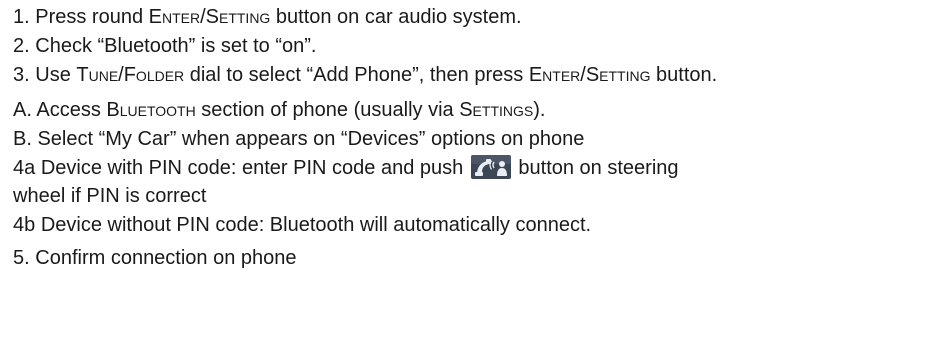 The width and height of the screenshot is (931, 355). What do you see at coordinates (598, 168) in the screenshot?
I see `step-text: button on steering` at bounding box center [598, 168].